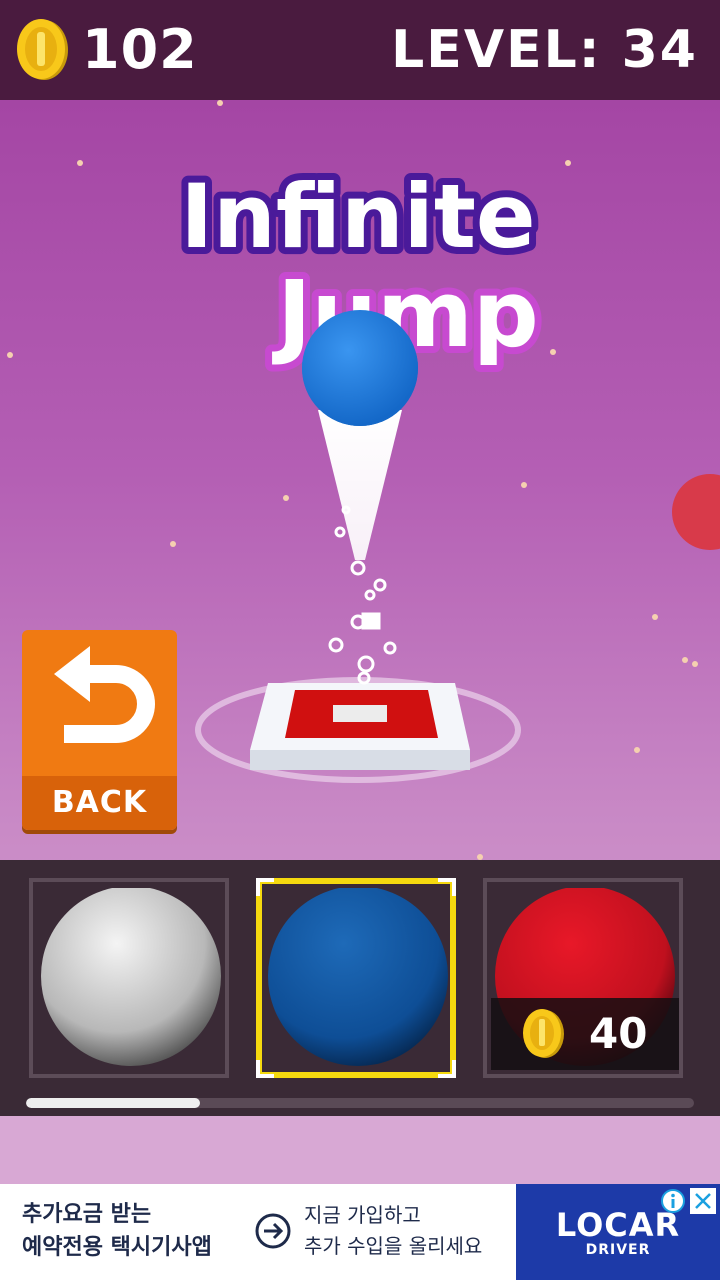 The image size is (720, 1280). What do you see at coordinates (696, 512) in the screenshot?
I see `obstacle-ball` at bounding box center [696, 512].